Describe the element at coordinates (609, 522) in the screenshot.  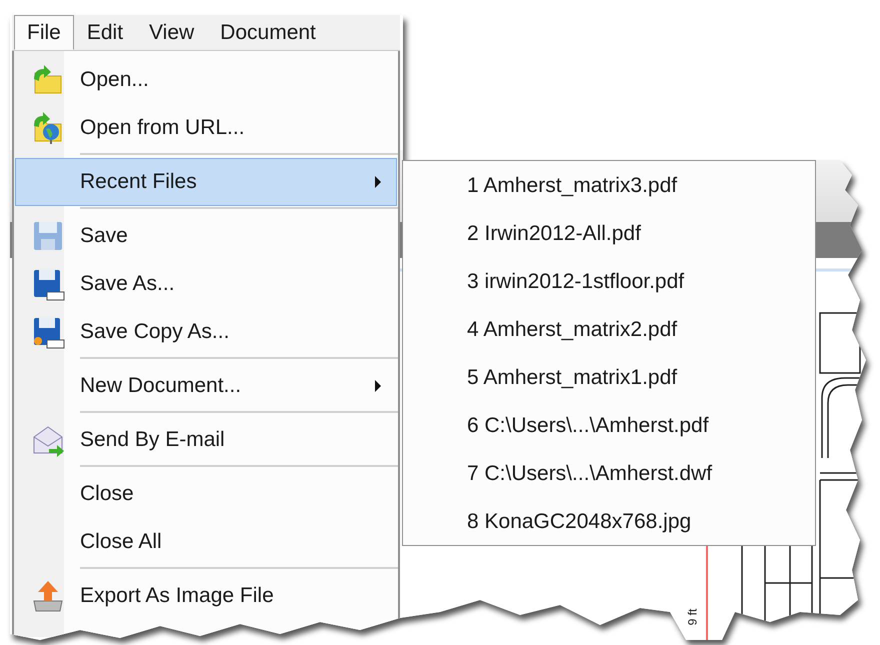
I see `recent-file-item: 8 KonaGC2048x768.jpg` at that location.